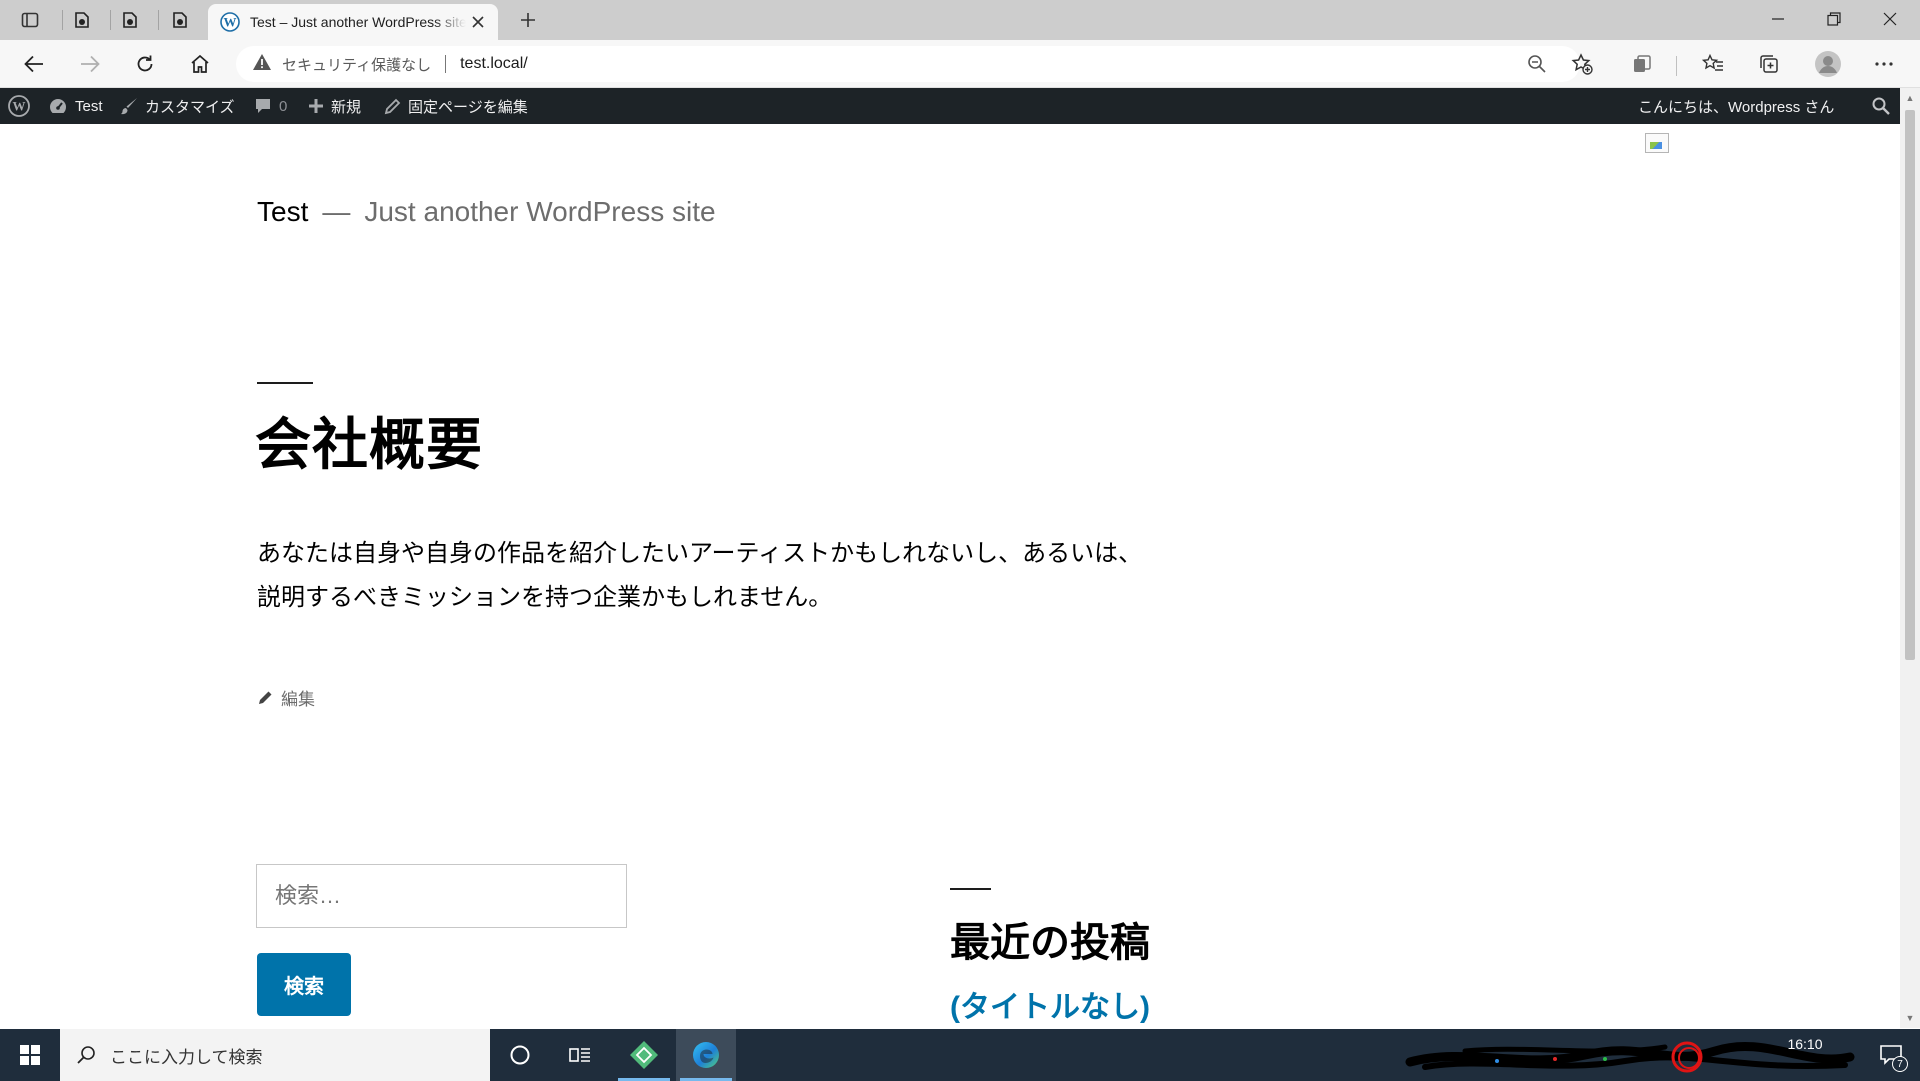 The width and height of the screenshot is (1920, 1081). What do you see at coordinates (520, 1055) in the screenshot?
I see `cortana-icon` at bounding box center [520, 1055].